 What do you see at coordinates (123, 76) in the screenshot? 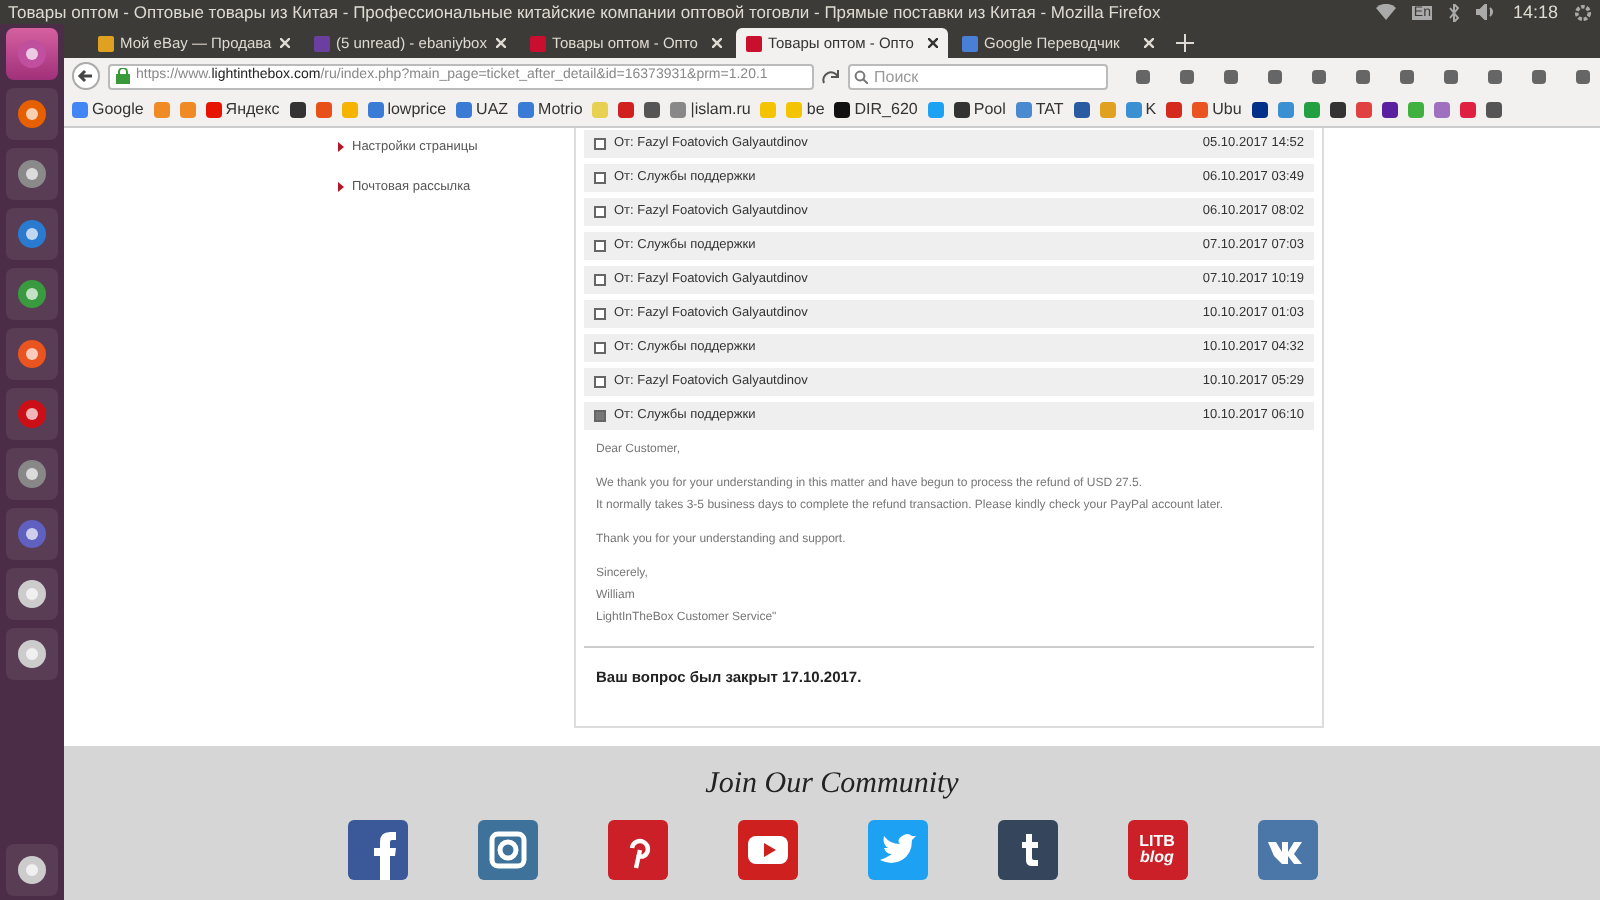
I see `lock-icon` at bounding box center [123, 76].